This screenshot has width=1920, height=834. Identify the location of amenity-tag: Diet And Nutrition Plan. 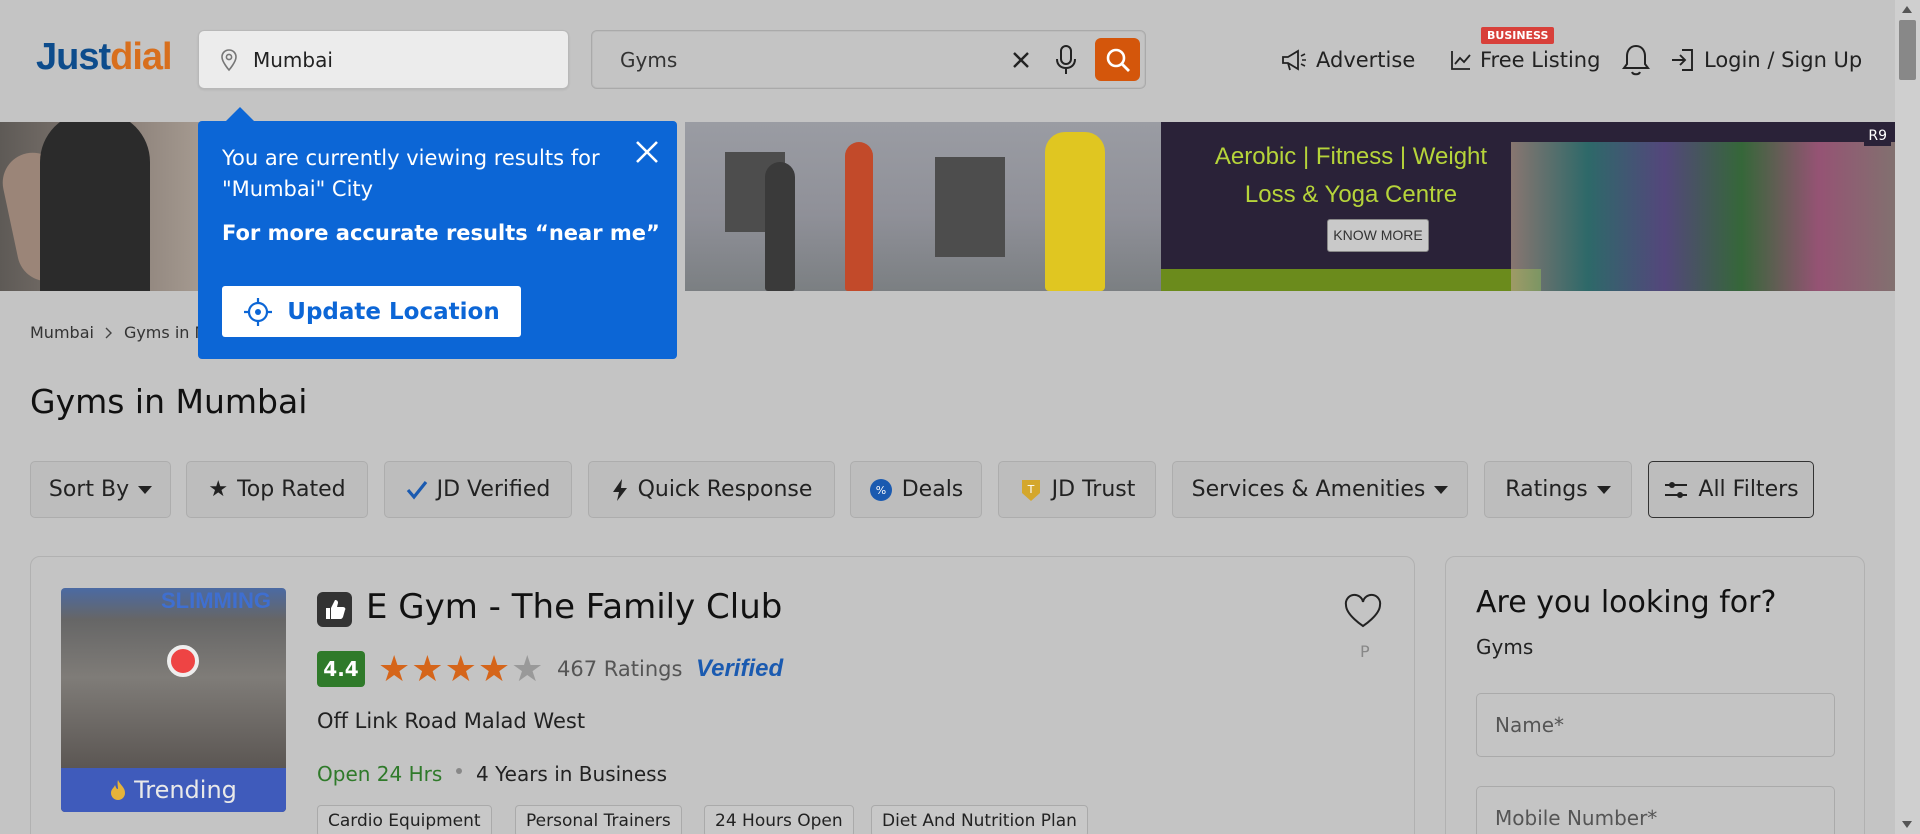
(979, 819).